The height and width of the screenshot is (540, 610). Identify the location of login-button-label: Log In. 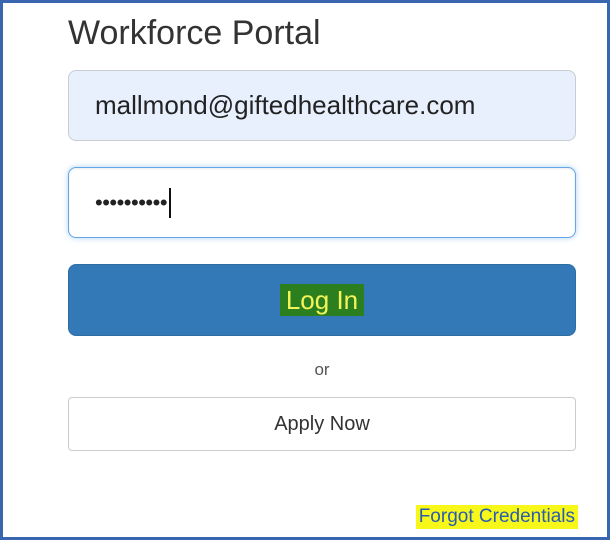
(322, 300).